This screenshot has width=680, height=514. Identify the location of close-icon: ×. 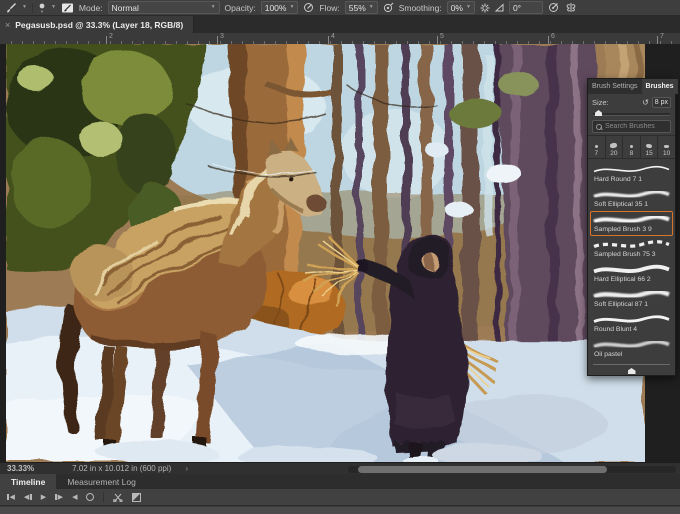
(7, 25).